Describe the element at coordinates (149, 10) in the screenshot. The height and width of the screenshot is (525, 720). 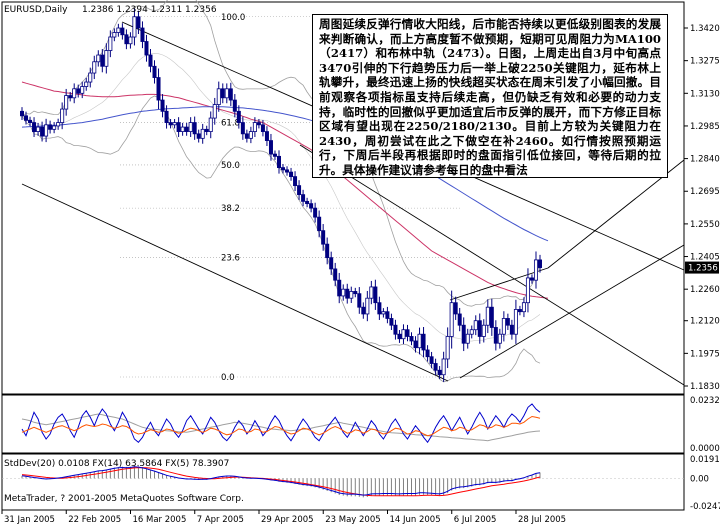
I see `ohlc-label: 1.2386 1.2394 1.2311 1.2356` at that location.